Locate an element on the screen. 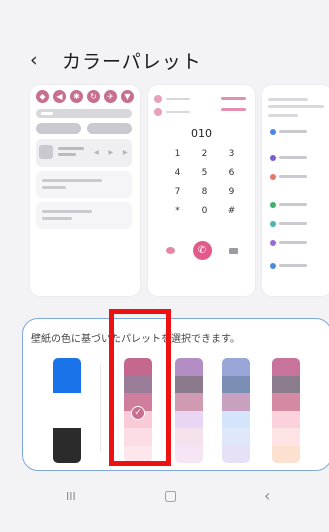 This screenshot has width=329, height=532. quick-panel-icons: ◆ ◀ ✱ ↻ ✈ ▼ is located at coordinates (85, 96).